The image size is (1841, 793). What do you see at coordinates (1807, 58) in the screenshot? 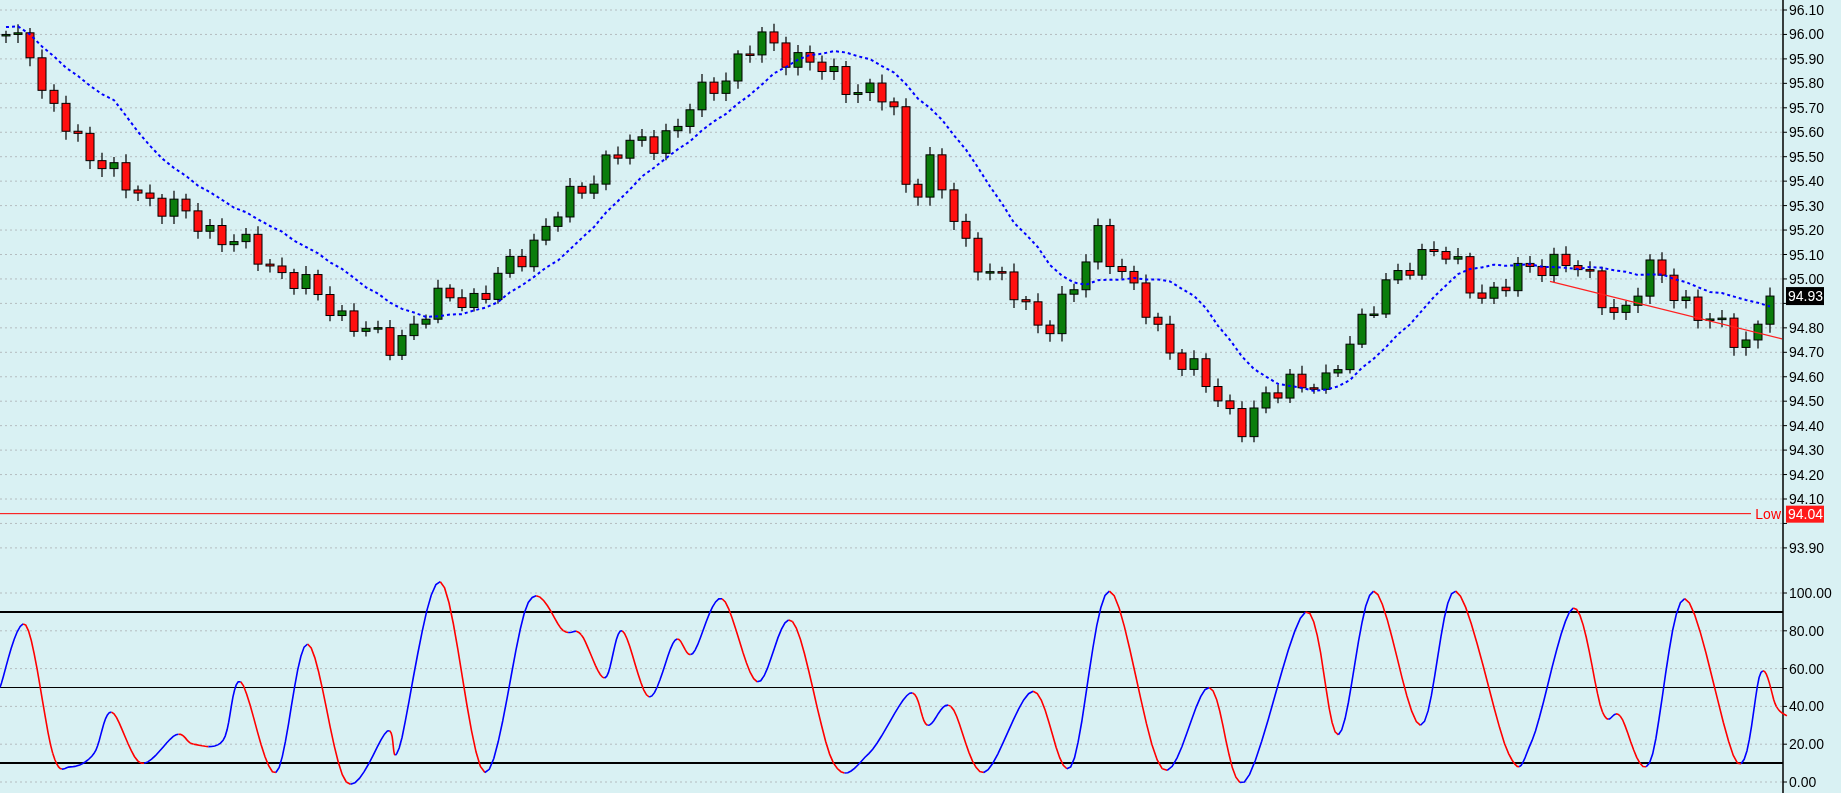
I see `price-axis-label: 95.90` at bounding box center [1807, 58].